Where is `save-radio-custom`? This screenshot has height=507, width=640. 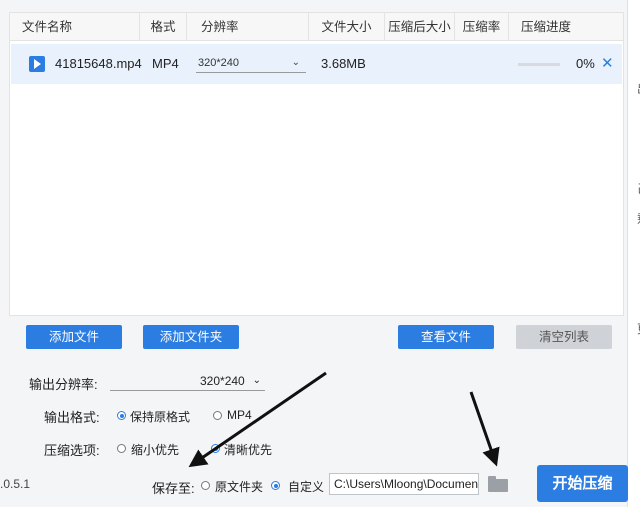 save-radio-custom is located at coordinates (275, 485).